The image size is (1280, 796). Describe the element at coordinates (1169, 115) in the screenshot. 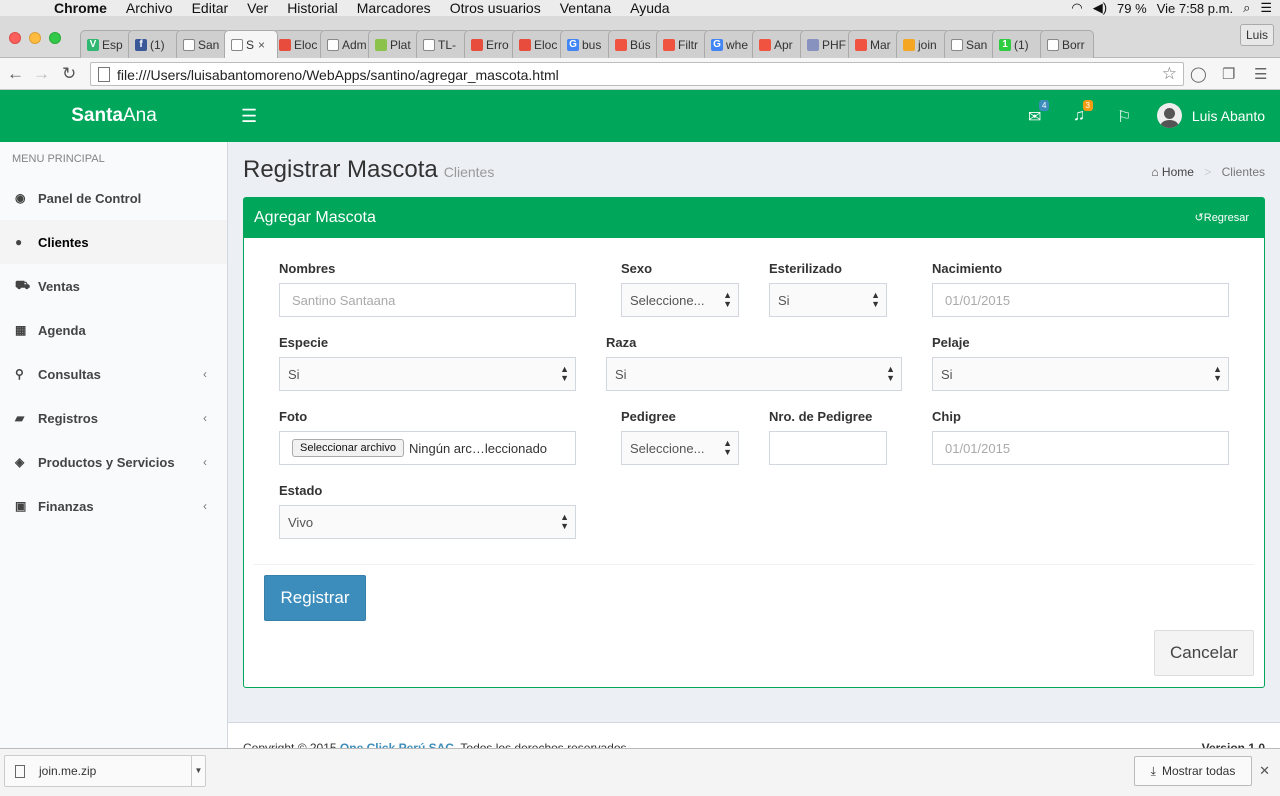

I see `avatar` at that location.